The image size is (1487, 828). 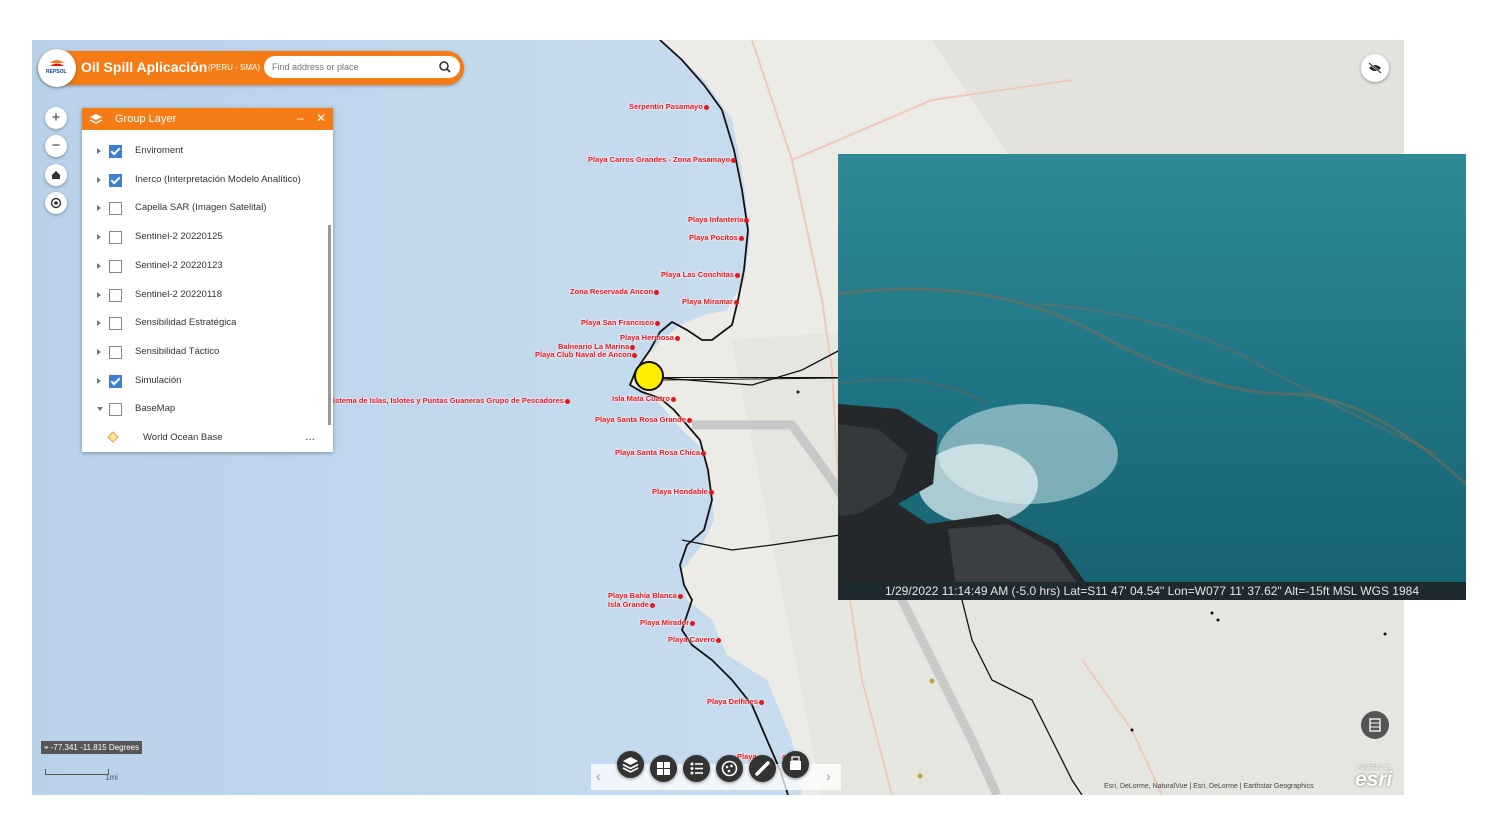 I want to click on visibility-toggle-button, so click(x=1375, y=68).